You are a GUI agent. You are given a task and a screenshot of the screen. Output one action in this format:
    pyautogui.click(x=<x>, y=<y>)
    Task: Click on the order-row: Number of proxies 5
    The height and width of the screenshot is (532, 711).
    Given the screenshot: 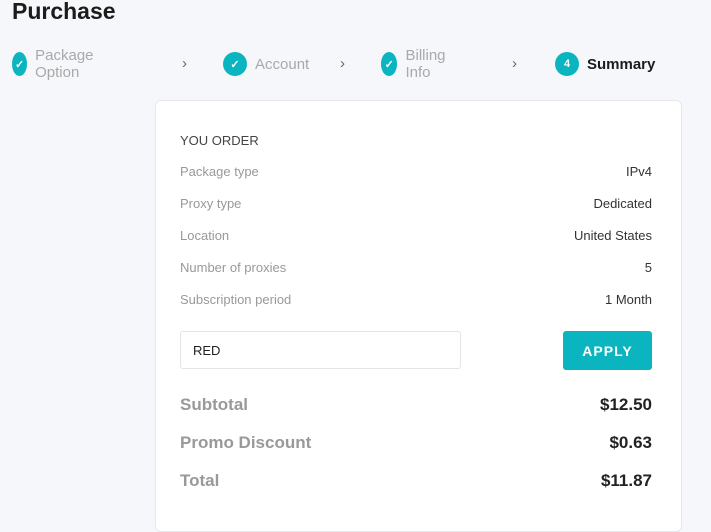 What is the action you would take?
    pyautogui.click(x=416, y=267)
    